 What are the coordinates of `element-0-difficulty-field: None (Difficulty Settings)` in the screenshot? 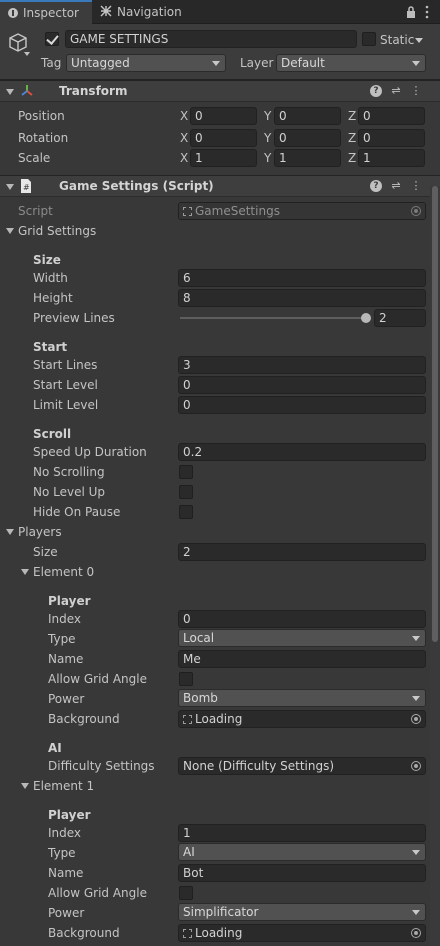 It's located at (302, 766).